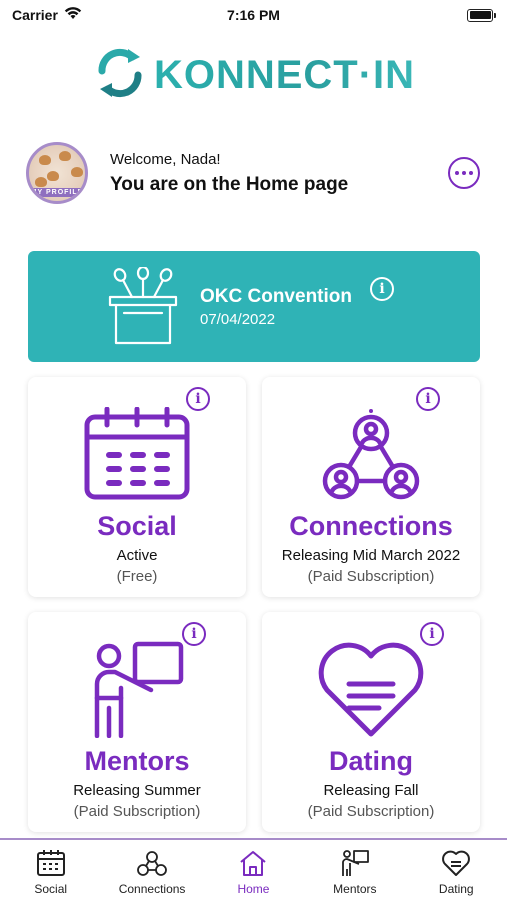  I want to click on connections-status: Releasing Mid March 2022, so click(371, 555).